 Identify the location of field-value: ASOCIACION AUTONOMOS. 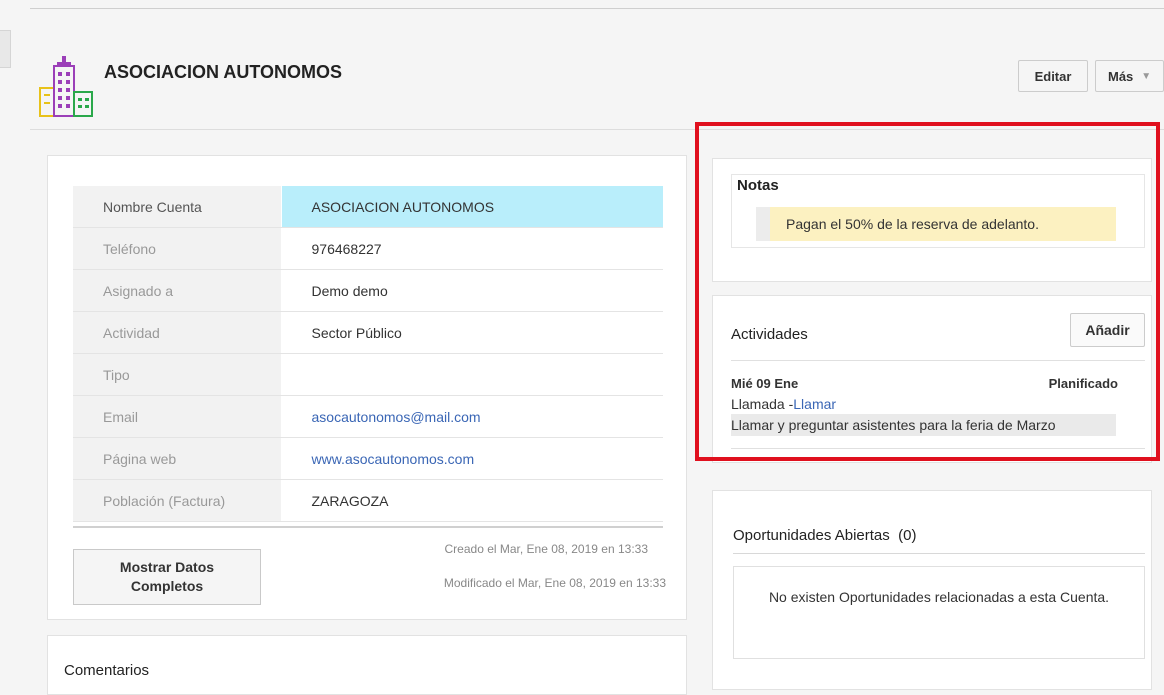
(472, 207).